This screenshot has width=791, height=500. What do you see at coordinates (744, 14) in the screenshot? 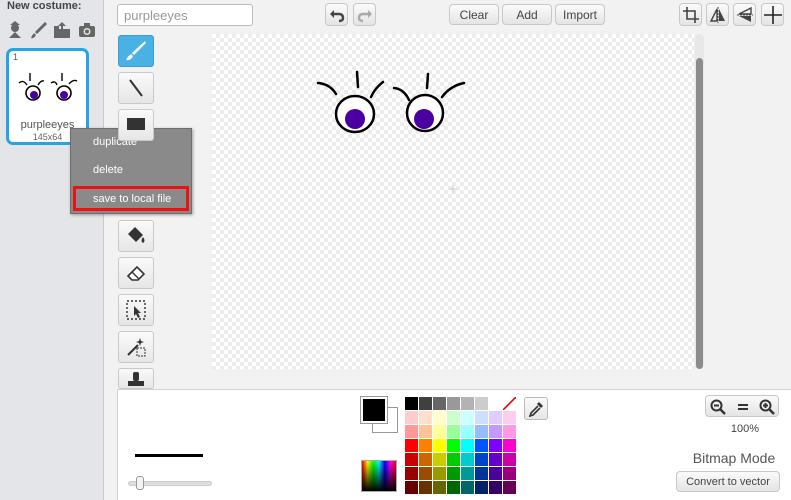
I see `flip-vertical-button` at bounding box center [744, 14].